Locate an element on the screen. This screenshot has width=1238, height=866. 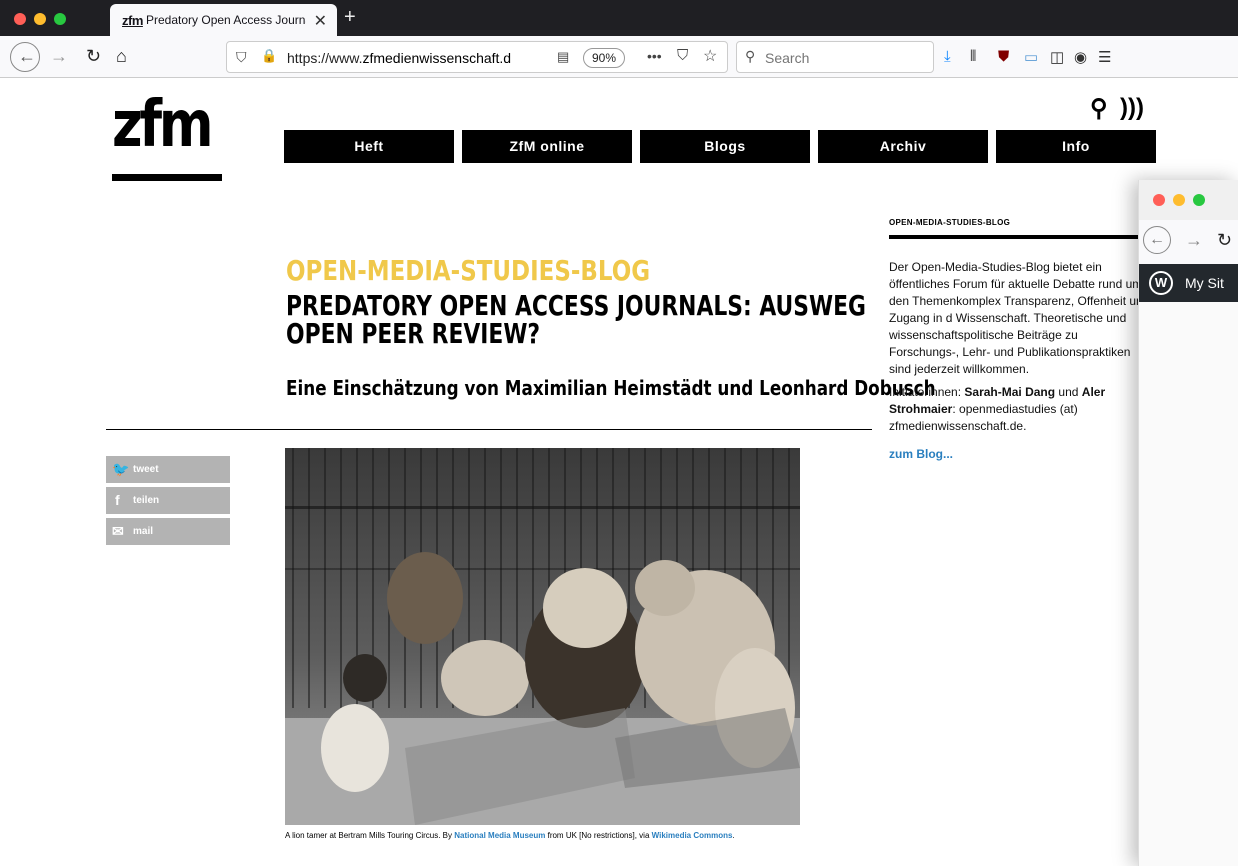
menu-icon: ☰ is located at coordinates (1104, 57).